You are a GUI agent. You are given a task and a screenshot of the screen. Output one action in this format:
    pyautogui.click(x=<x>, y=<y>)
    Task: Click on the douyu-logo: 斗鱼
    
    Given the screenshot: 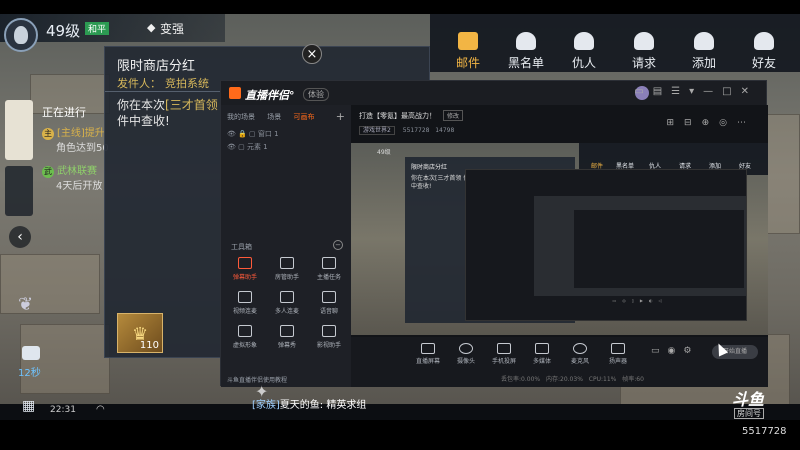 What is the action you would take?
    pyautogui.click(x=748, y=399)
    